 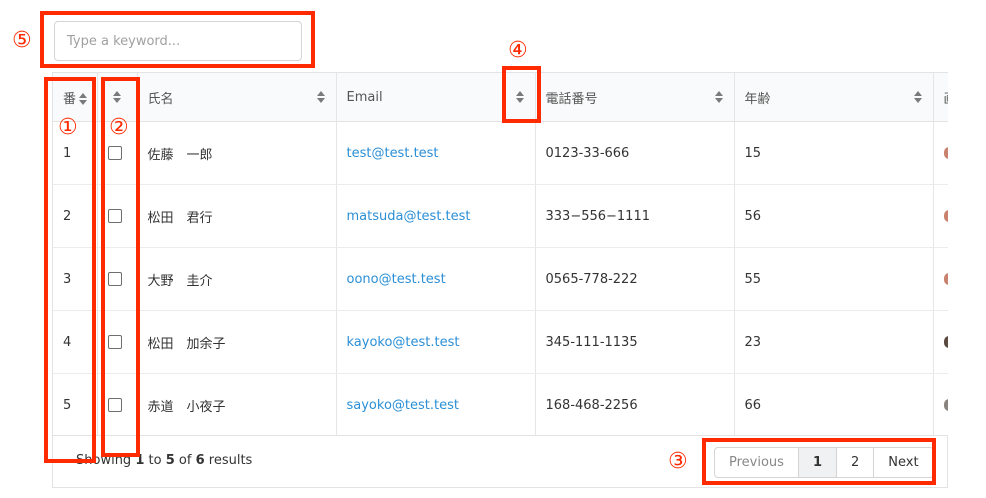 I want to click on cell-email: matsuda@test.test, so click(x=436, y=216).